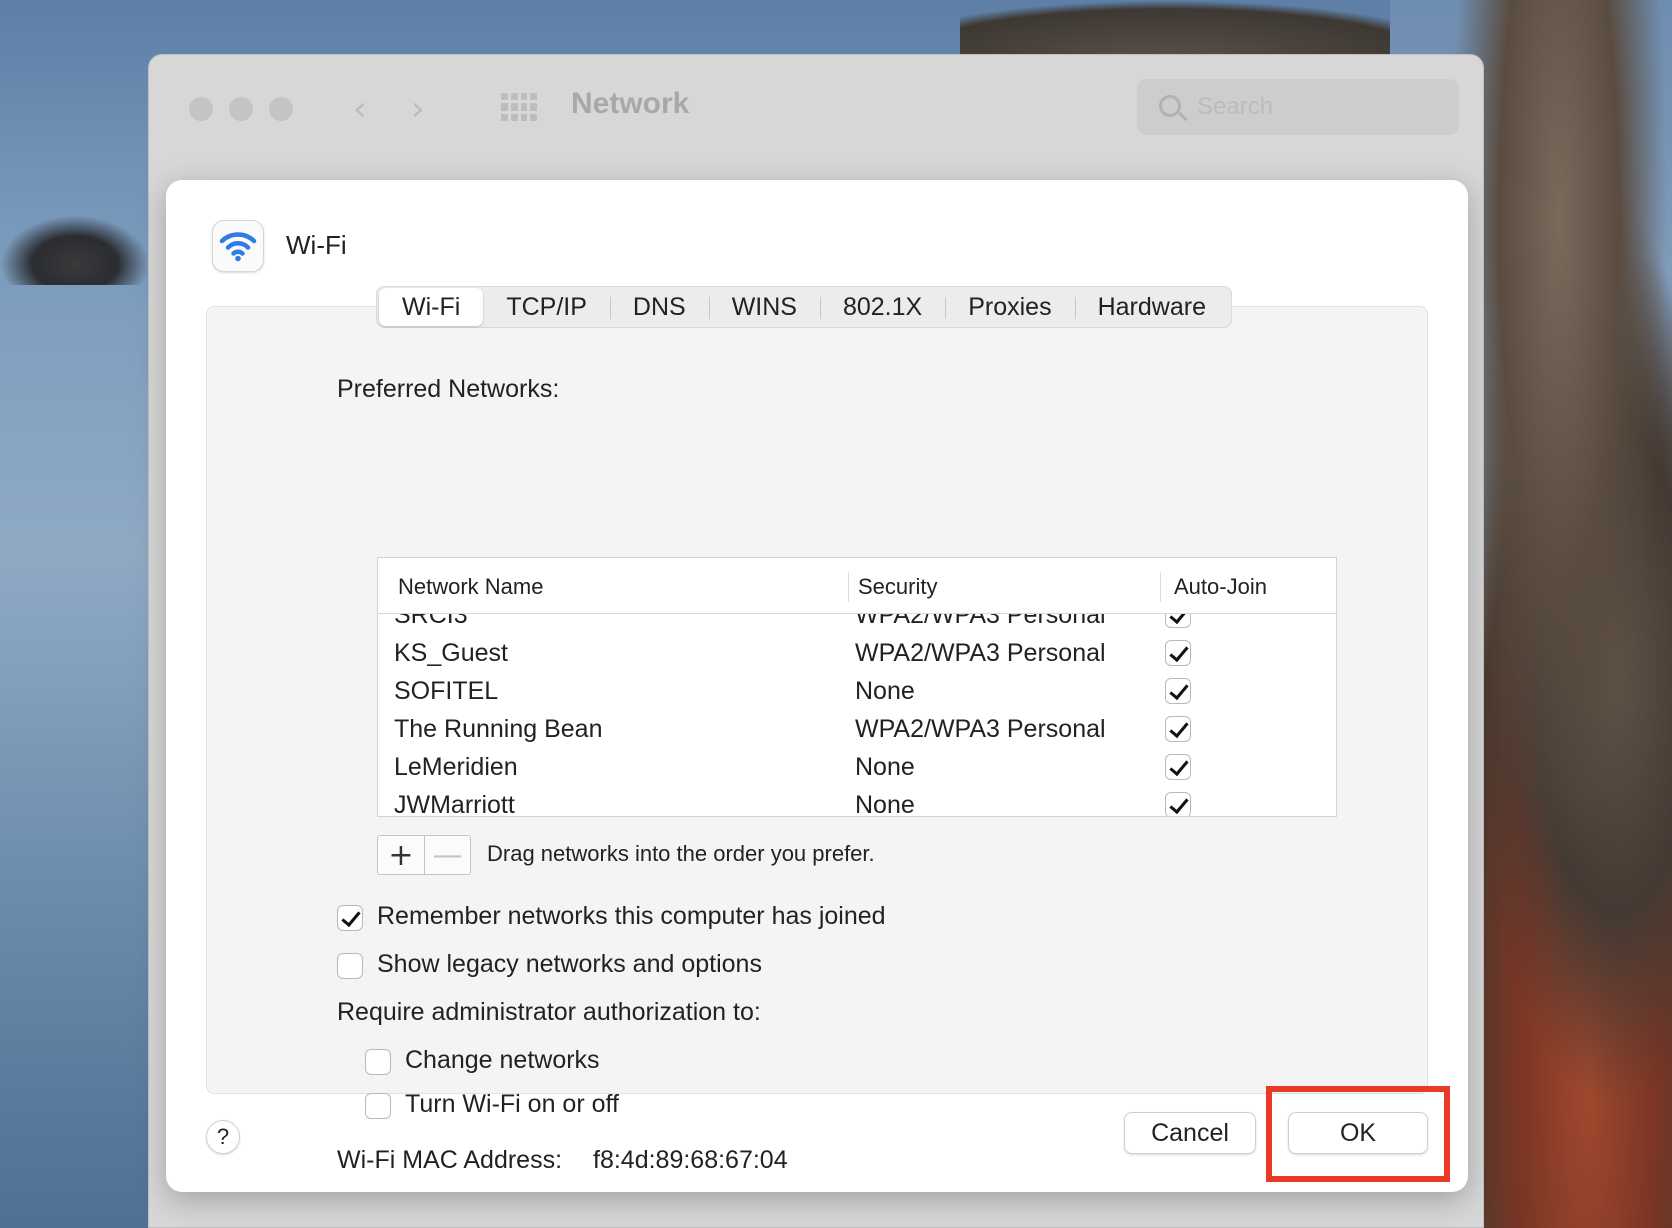 Image resolution: width=1672 pixels, height=1228 pixels. What do you see at coordinates (816, 107) in the screenshot?
I see `window-titlebar: ‹ › Network Search` at bounding box center [816, 107].